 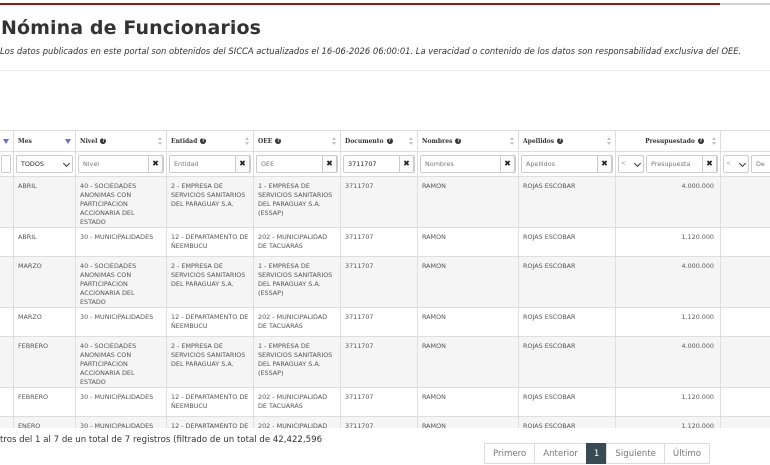 I want to click on clear-nombres-button: ✖, so click(x=507, y=164).